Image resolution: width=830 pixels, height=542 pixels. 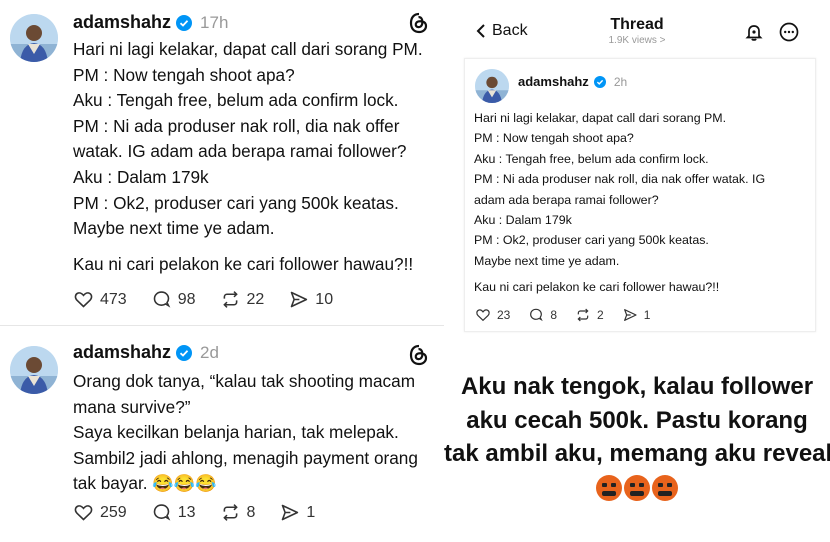 What do you see at coordinates (562, 315) in the screenshot?
I see `action-bar: 23 8 2 1` at bounding box center [562, 315].